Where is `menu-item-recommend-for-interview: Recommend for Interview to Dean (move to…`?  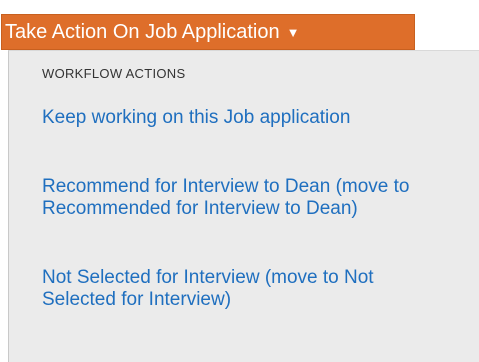
menu-item-recommend-for-interview: Recommend for Interview to Dean (move to… is located at coordinates (247, 198).